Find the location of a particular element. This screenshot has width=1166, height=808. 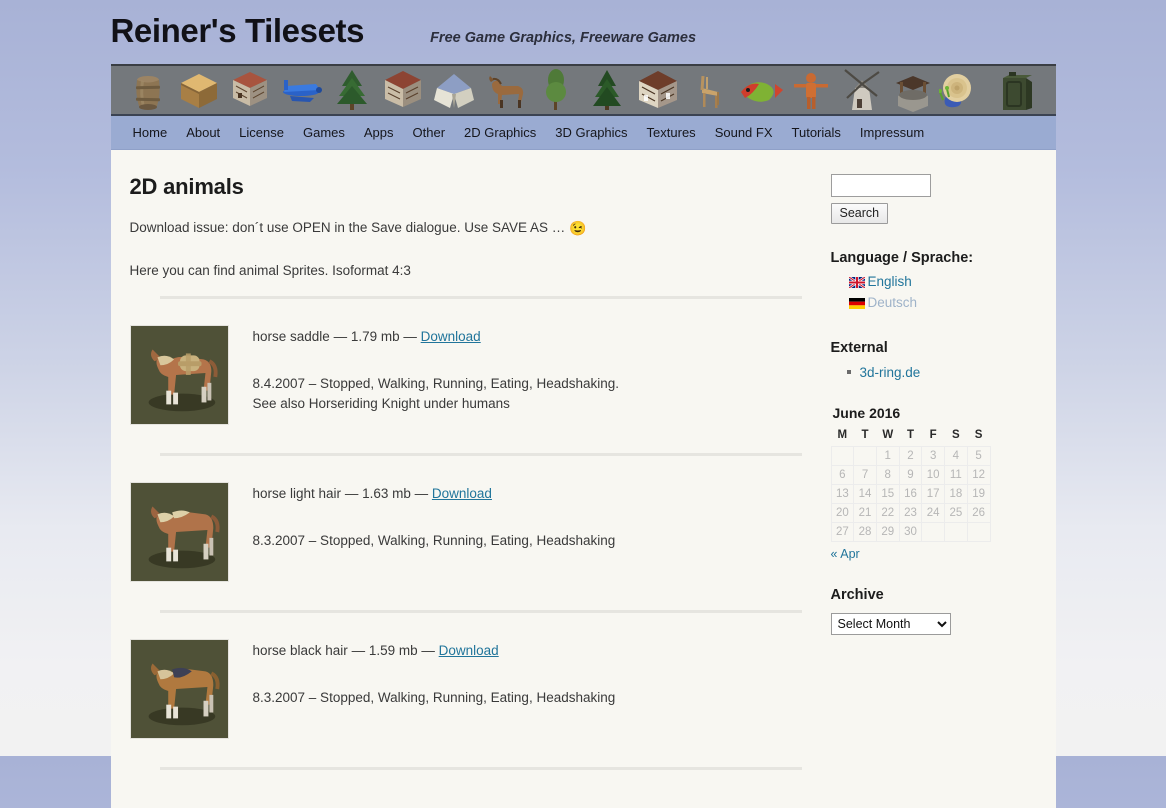

item-name: horse black hair is located at coordinates (300, 650).